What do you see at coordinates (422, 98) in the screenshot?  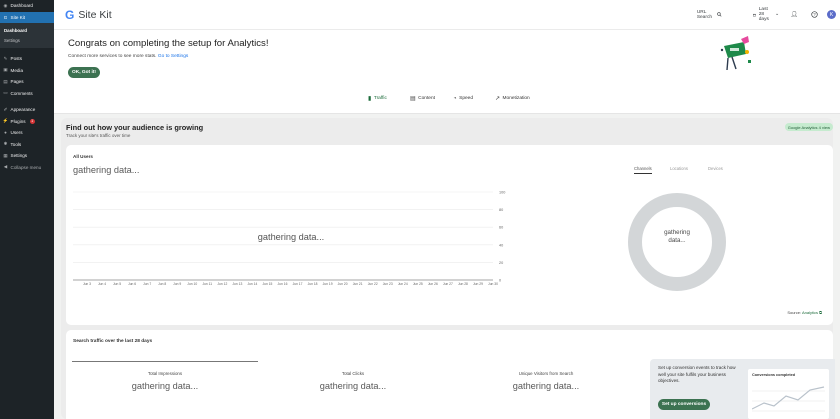 I see `tab-content: ▤ Content` at bounding box center [422, 98].